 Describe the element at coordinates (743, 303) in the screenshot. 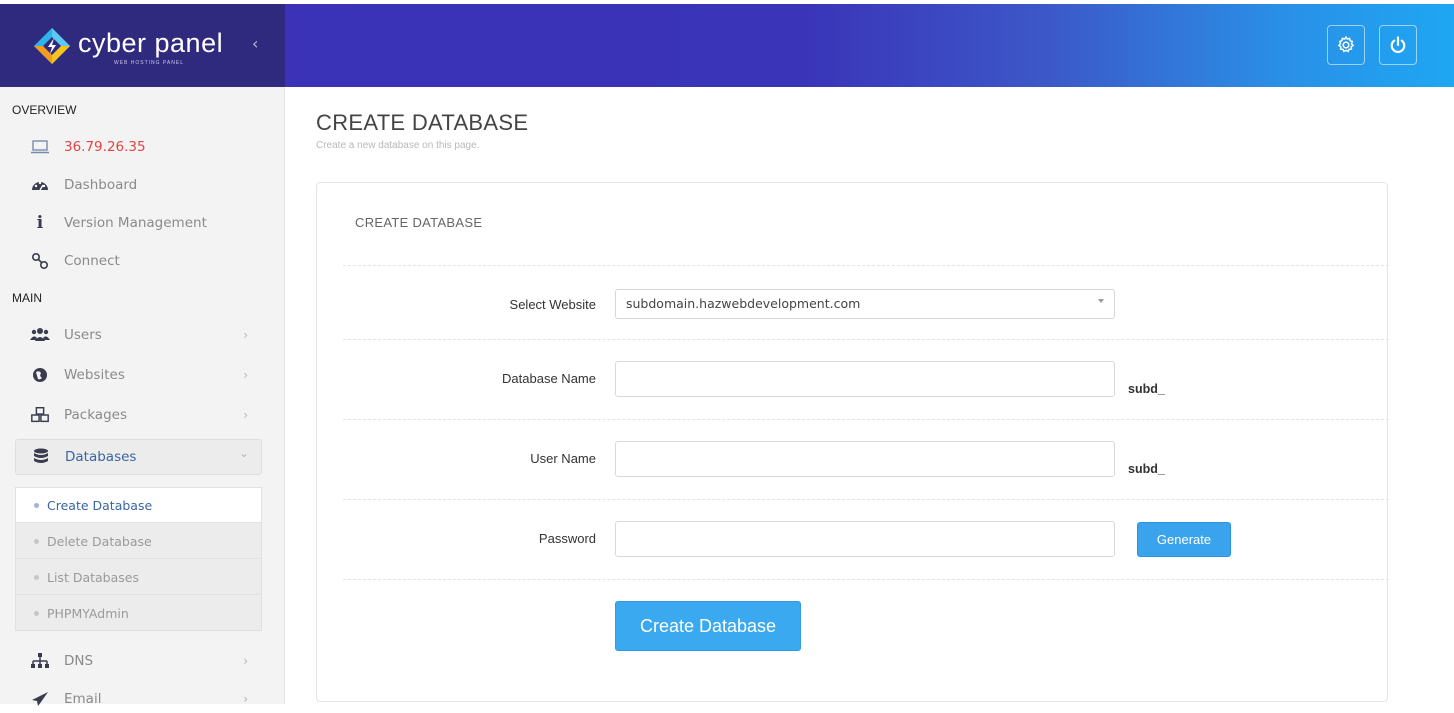

I see `website-select-value: subdomain.hazwebdevelopment.com` at that location.